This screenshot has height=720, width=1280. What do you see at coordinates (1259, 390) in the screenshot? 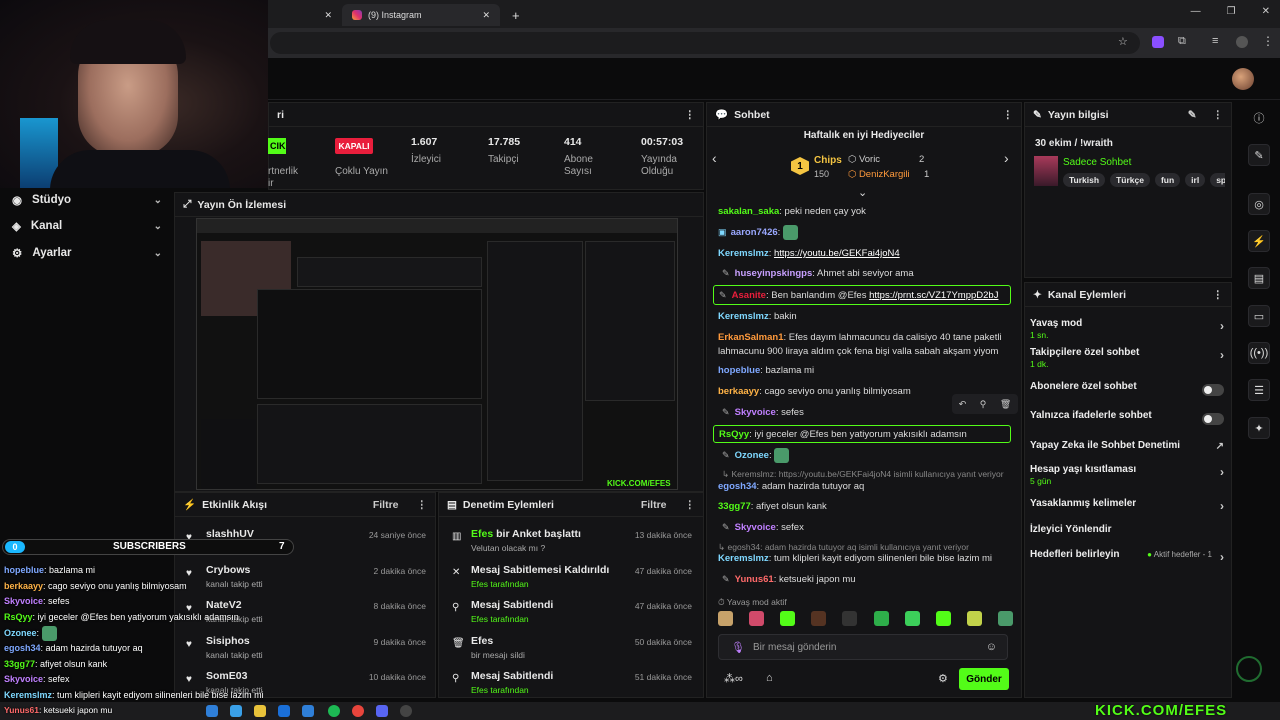
I see `layout-icon: ☰` at bounding box center [1259, 390].